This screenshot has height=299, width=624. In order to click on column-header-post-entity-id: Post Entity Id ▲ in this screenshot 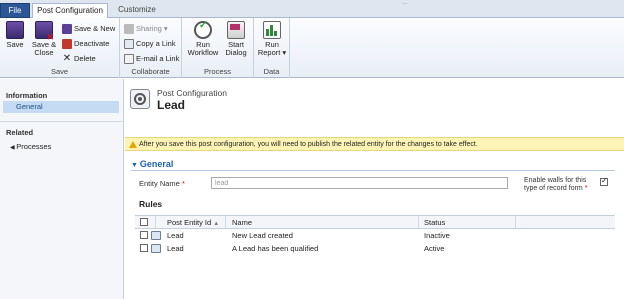, I will do `click(193, 222)`.